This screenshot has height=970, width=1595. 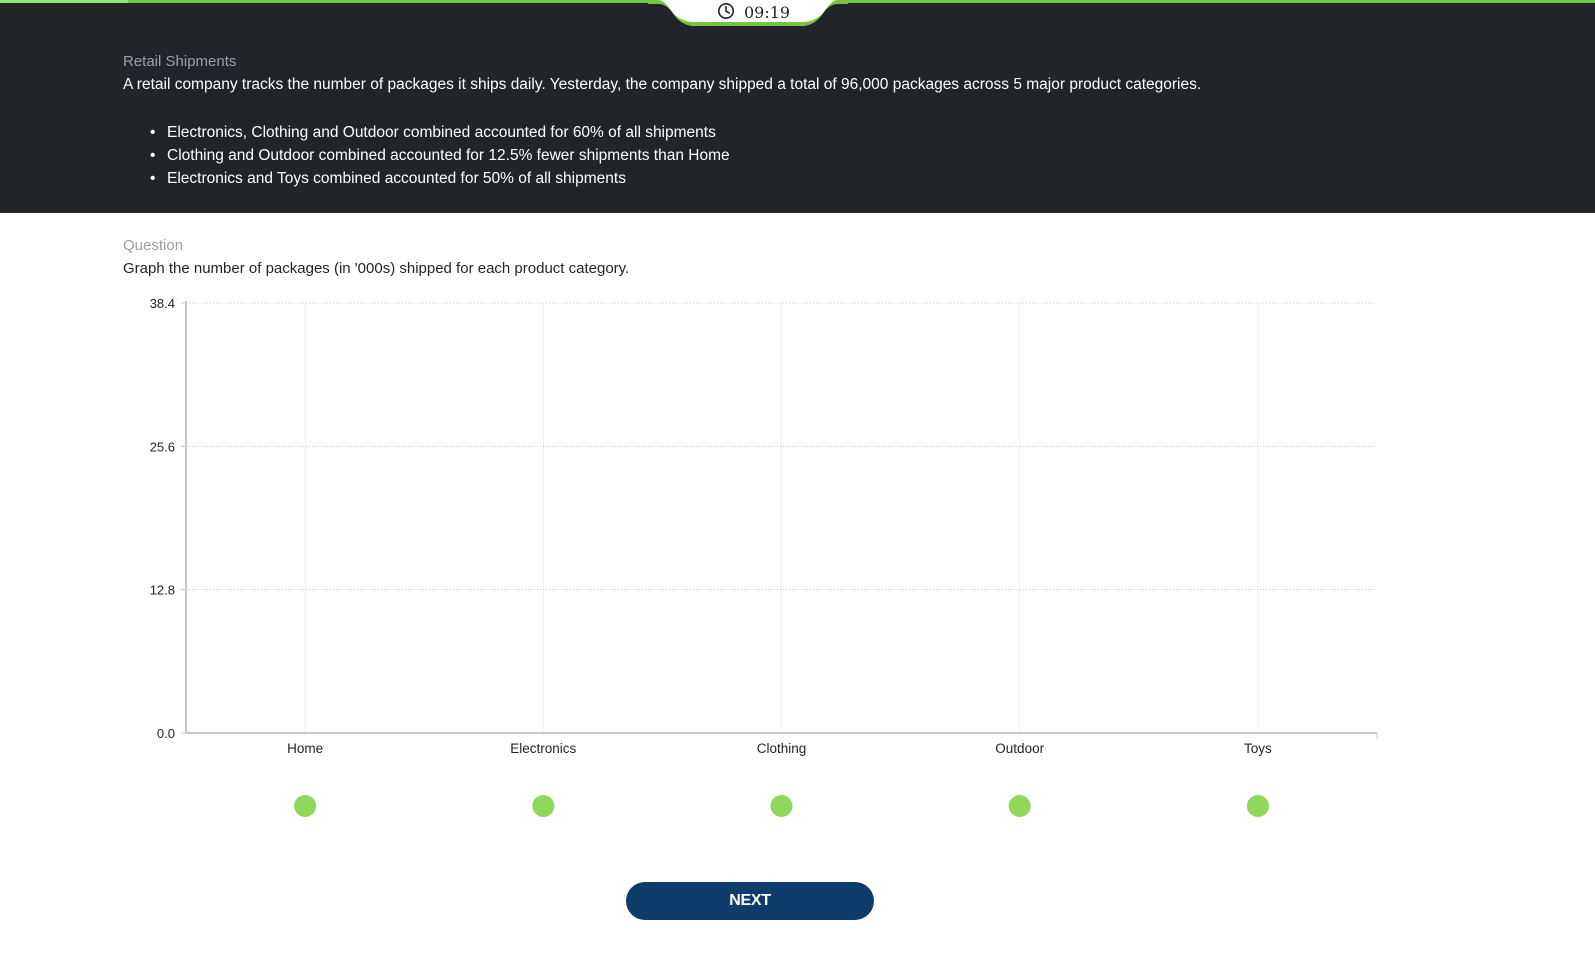 What do you see at coordinates (305, 806) in the screenshot?
I see `bar-handle-home` at bounding box center [305, 806].